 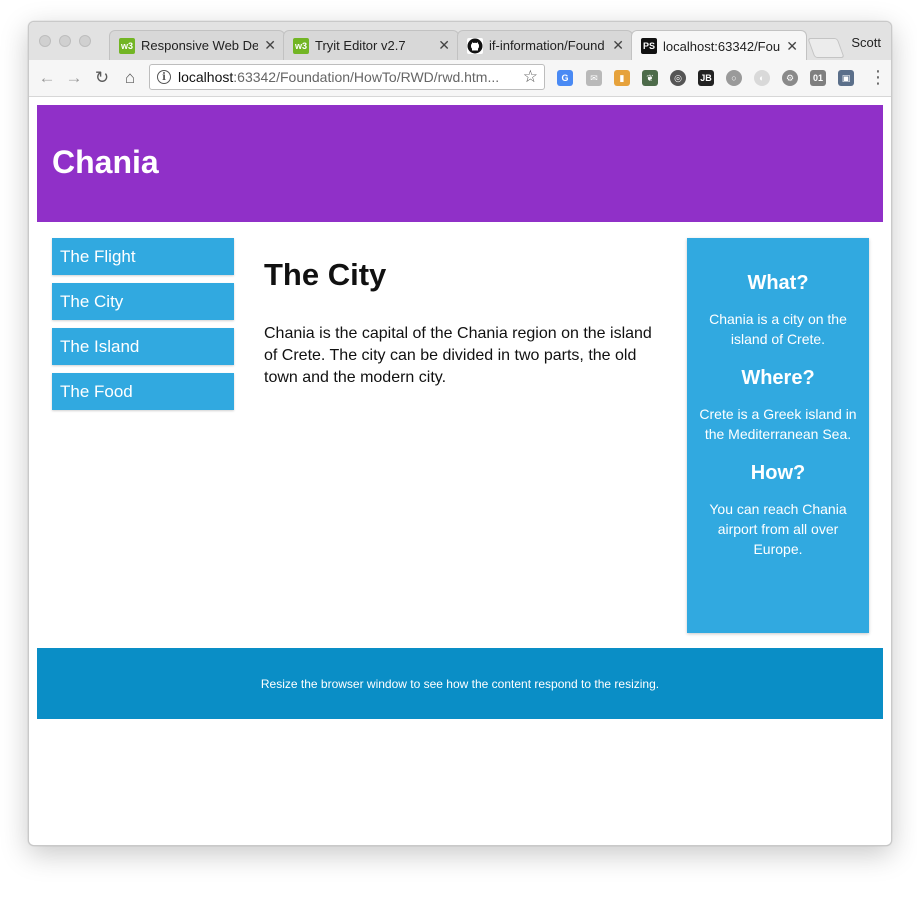 What do you see at coordinates (565, 78) in the screenshot?
I see `translate-extension-icon: G` at bounding box center [565, 78].